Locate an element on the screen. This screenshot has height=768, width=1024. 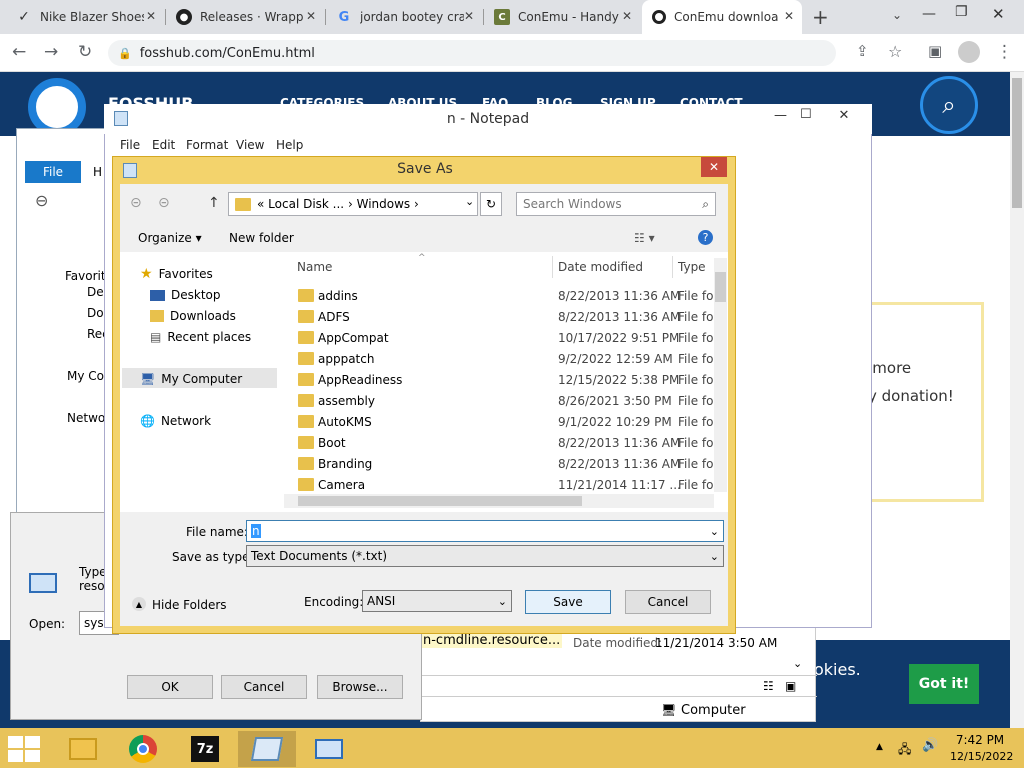
menu-dots-icon: ⋮ is located at coordinates (1004, 52).